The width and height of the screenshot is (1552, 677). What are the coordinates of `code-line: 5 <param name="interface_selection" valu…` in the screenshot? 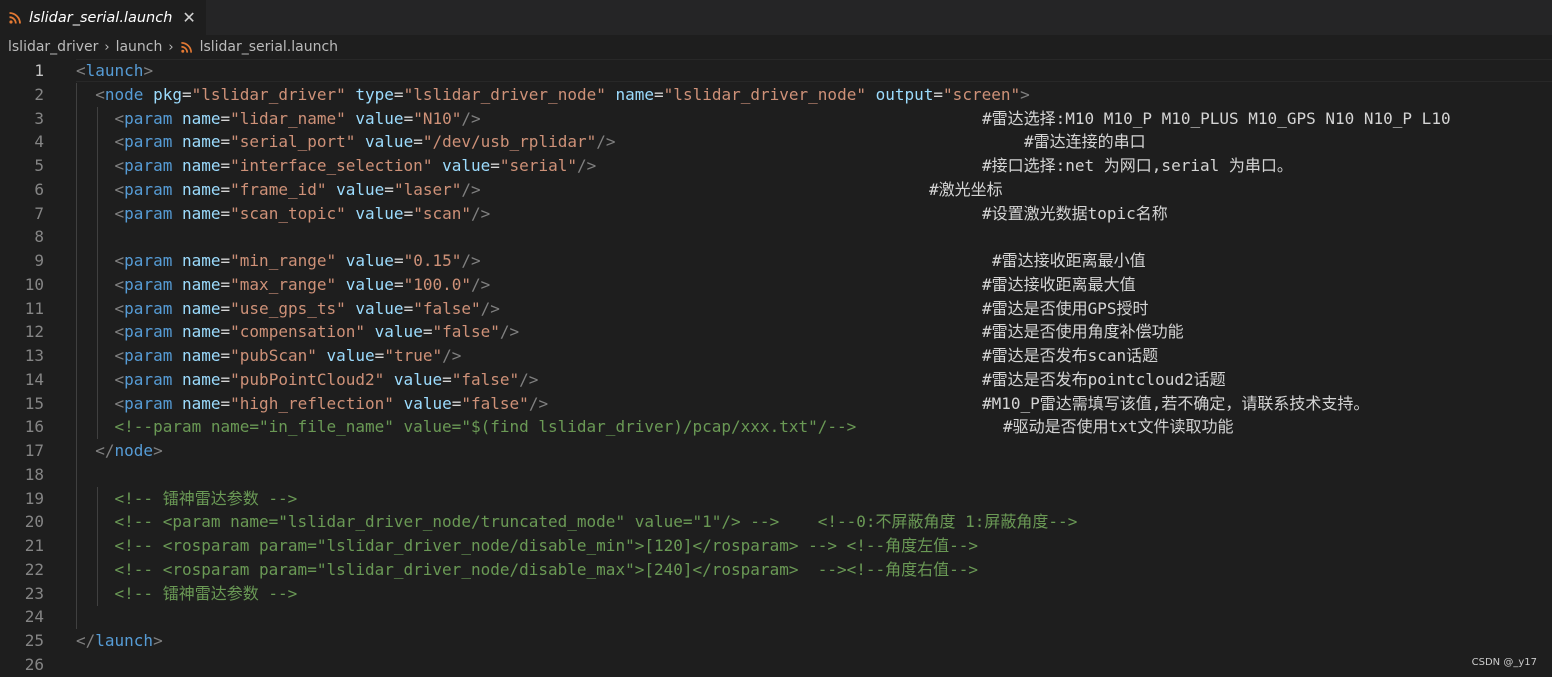 It's located at (776, 166).